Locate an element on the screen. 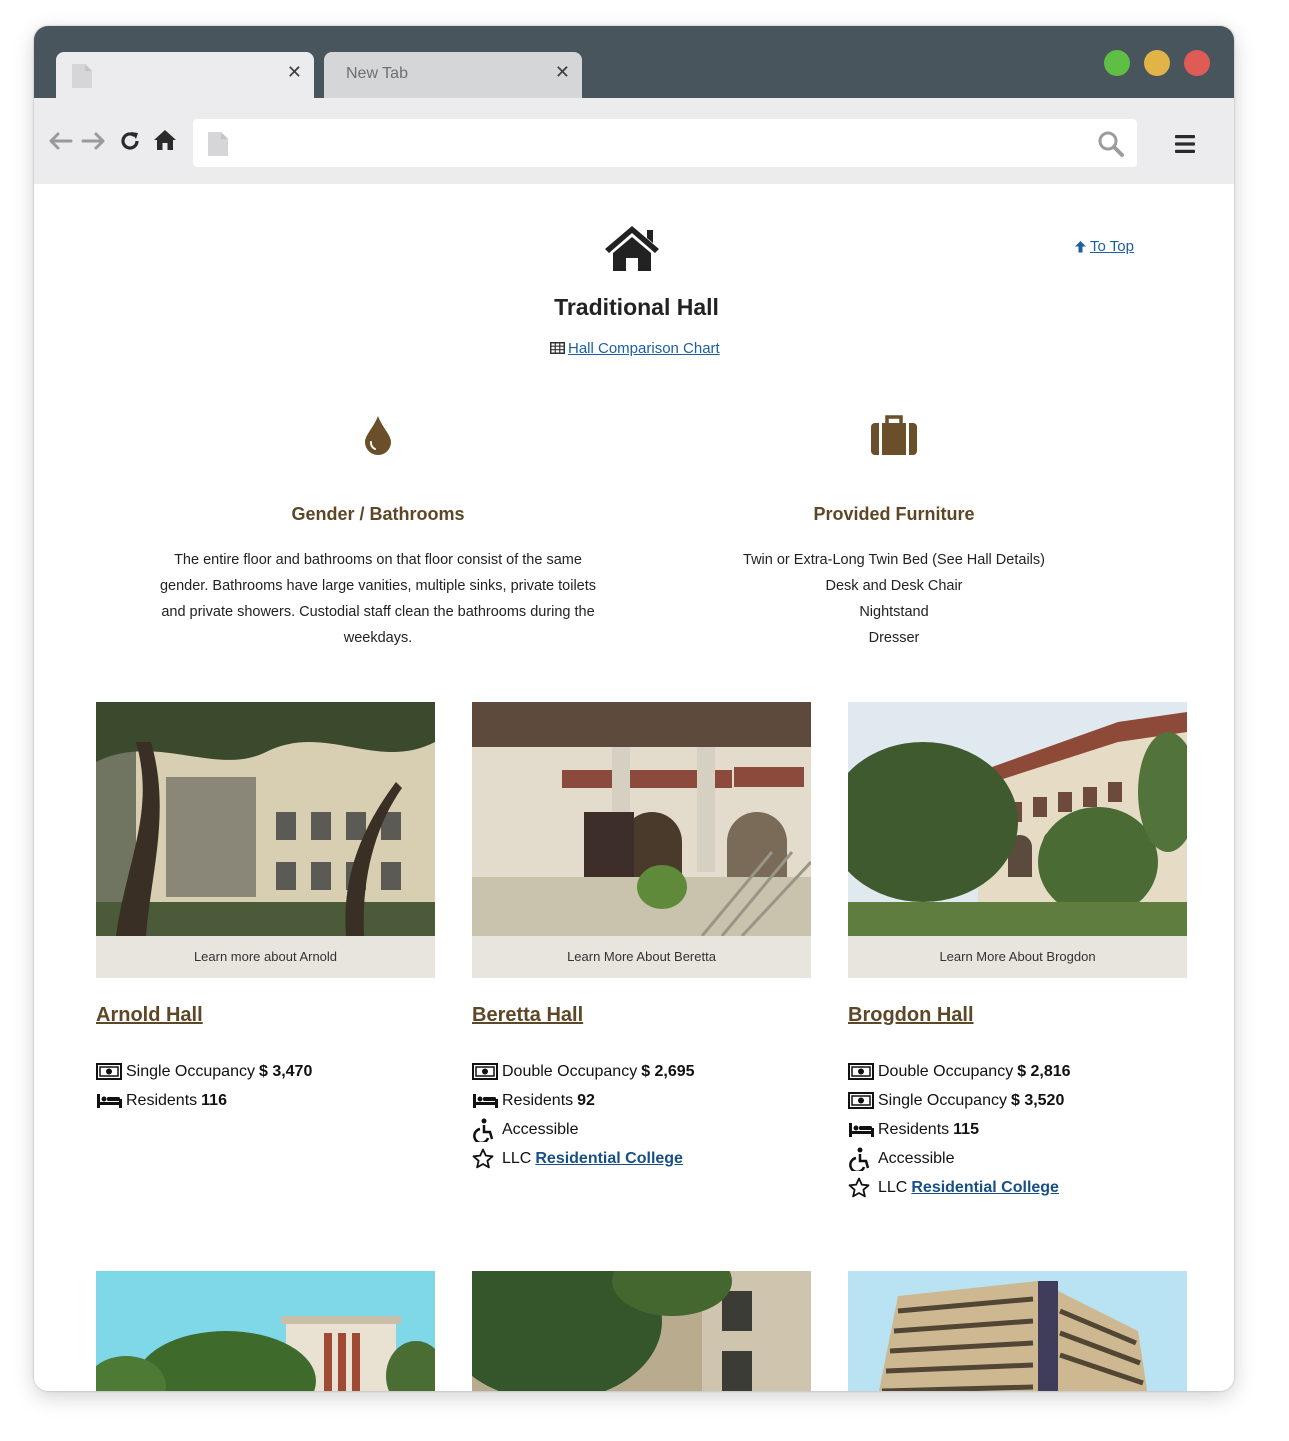  hall-name-link: Arnold Hall is located at coordinates (265, 1015).